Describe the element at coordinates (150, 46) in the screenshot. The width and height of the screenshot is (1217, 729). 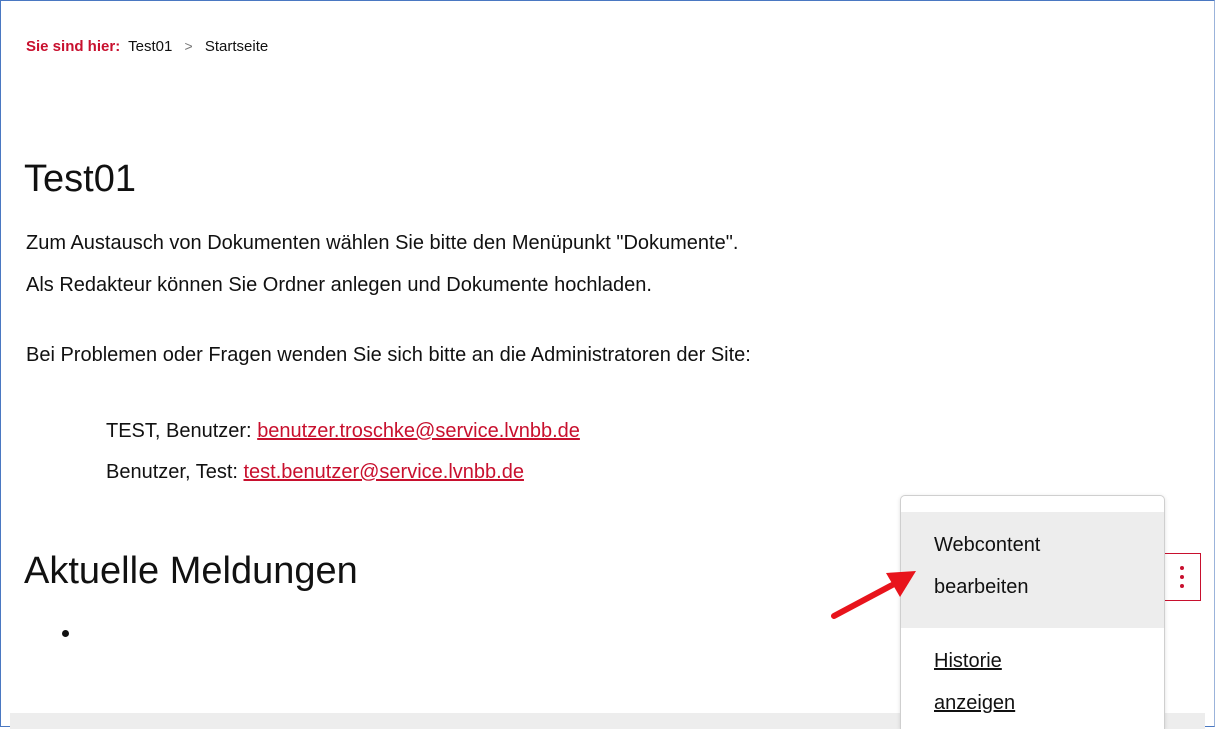
I see `breadcrumb-item-test01: Test01` at that location.